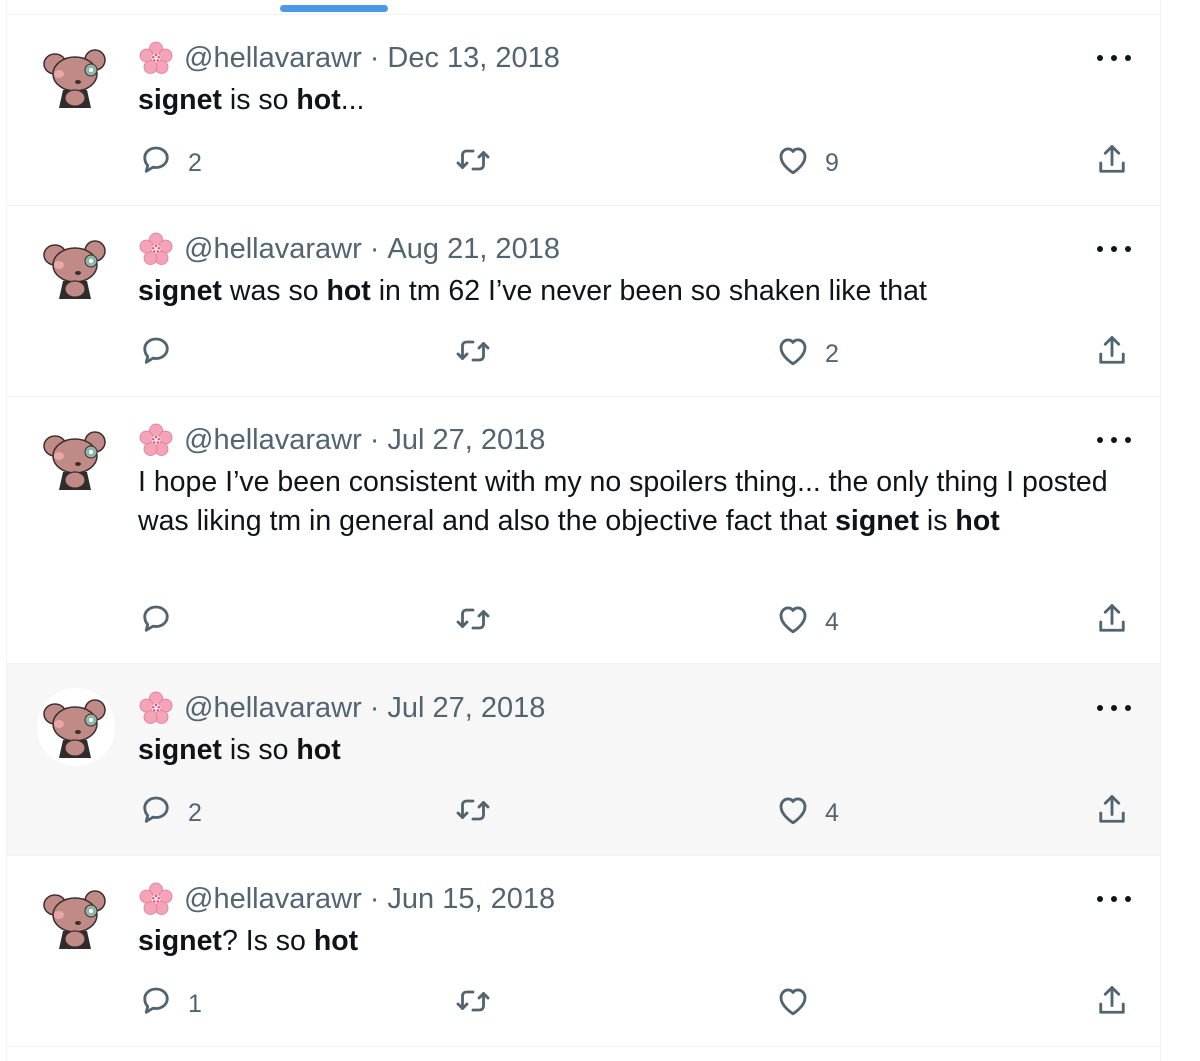  I want to click on tweet-text: signet? Is so hot, so click(248, 941).